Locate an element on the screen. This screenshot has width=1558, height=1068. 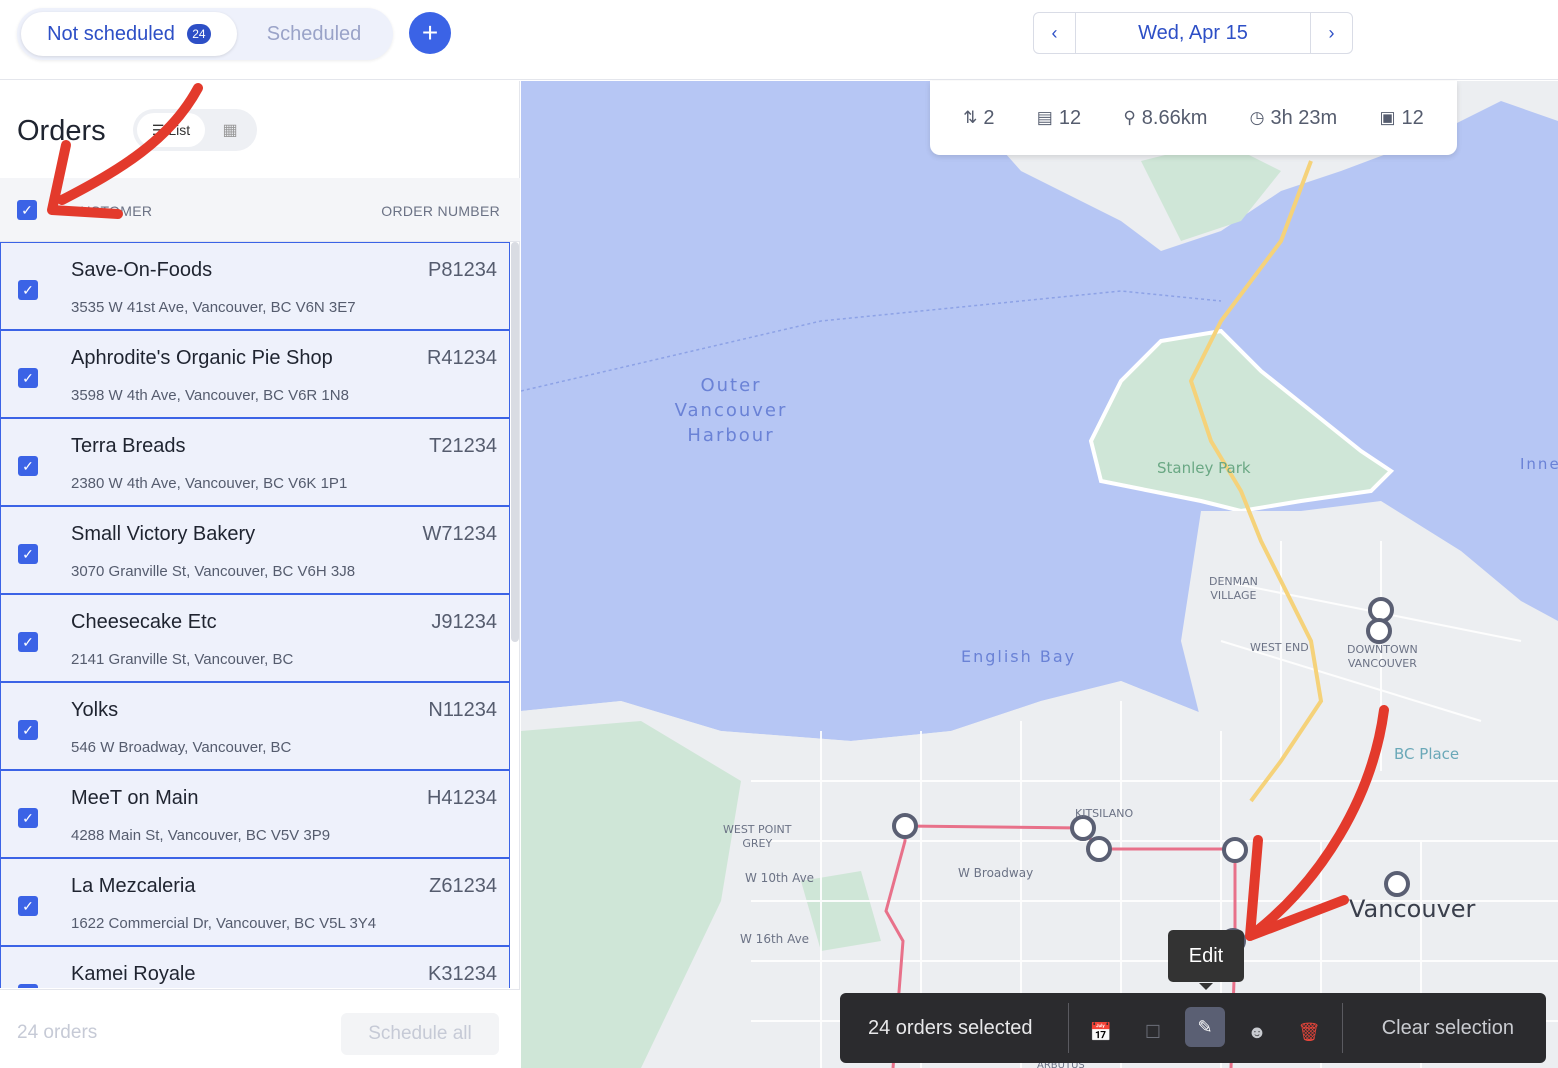
assign-driver-button: ☻ is located at coordinates (1257, 1032).